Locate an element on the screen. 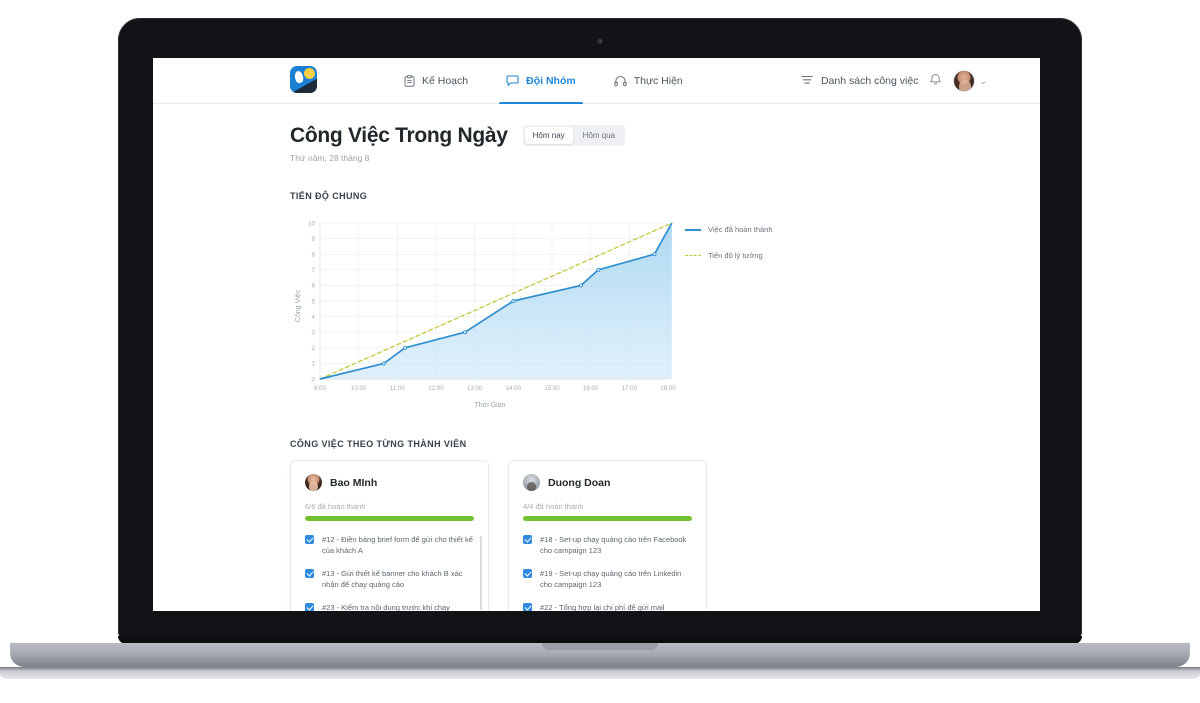 This screenshot has width=1200, height=703. svg-text: 0 is located at coordinates (314, 379).